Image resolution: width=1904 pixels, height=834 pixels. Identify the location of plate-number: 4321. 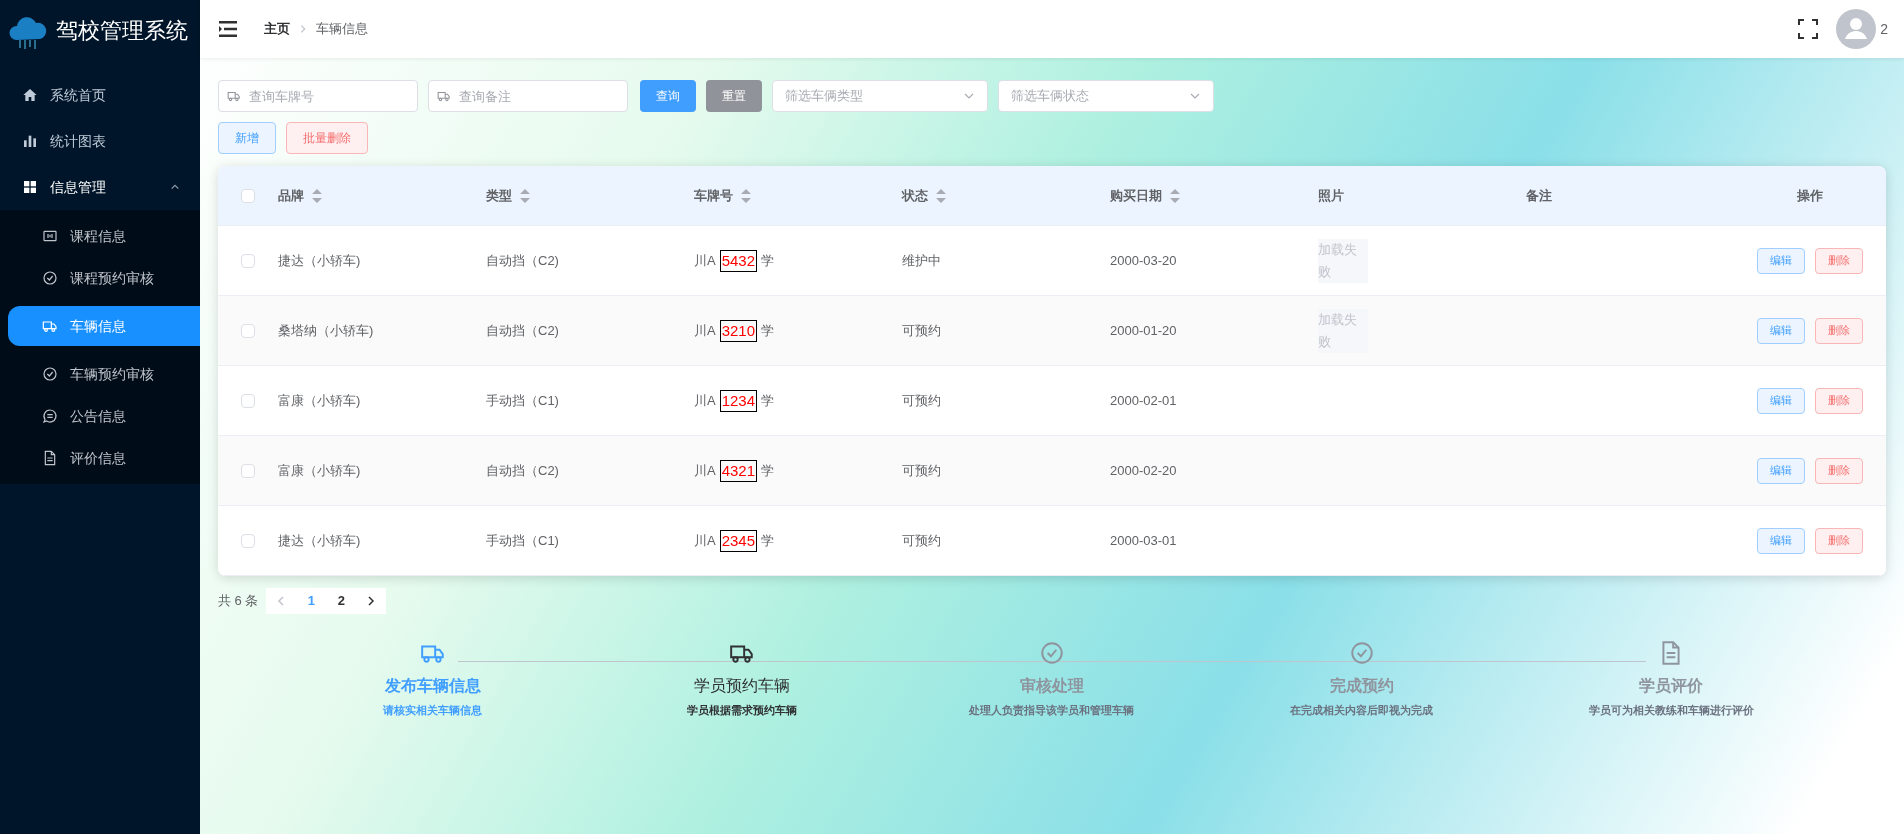
(738, 470).